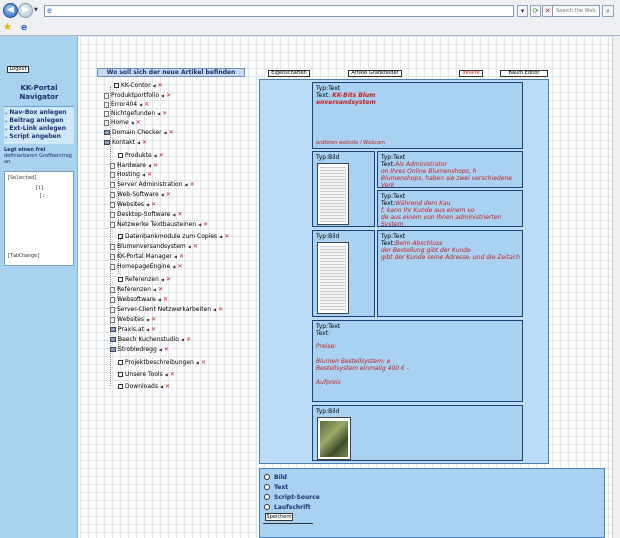 This screenshot has width=620, height=538. What do you see at coordinates (135, 113) in the screenshot?
I see `tree-item: Nichtgefunden ◀ ✕` at bounding box center [135, 113].